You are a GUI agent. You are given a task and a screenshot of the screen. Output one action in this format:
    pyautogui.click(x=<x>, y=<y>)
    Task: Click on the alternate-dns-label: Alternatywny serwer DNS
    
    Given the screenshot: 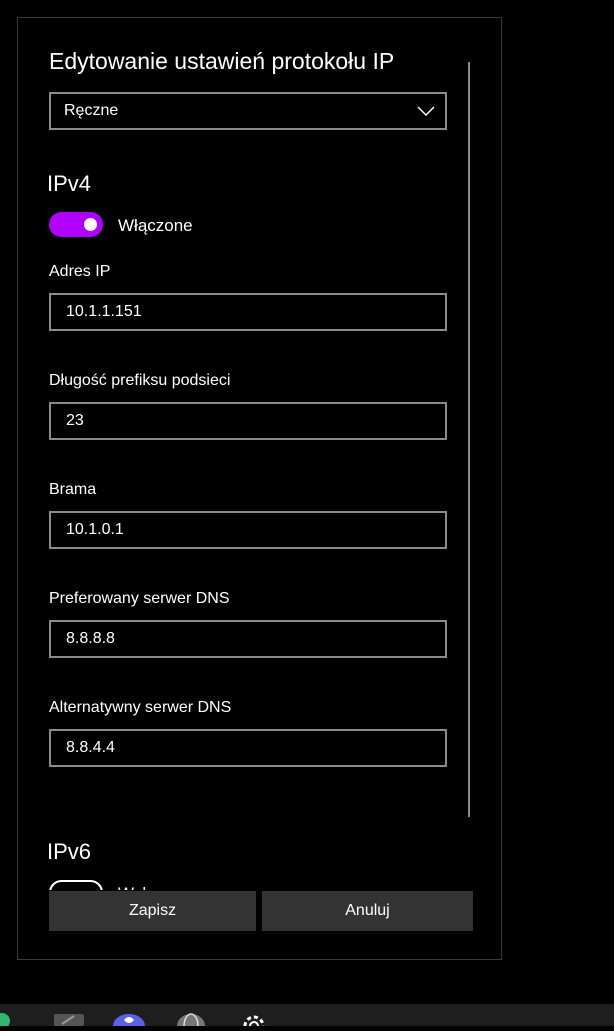 What is the action you would take?
    pyautogui.click(x=140, y=707)
    